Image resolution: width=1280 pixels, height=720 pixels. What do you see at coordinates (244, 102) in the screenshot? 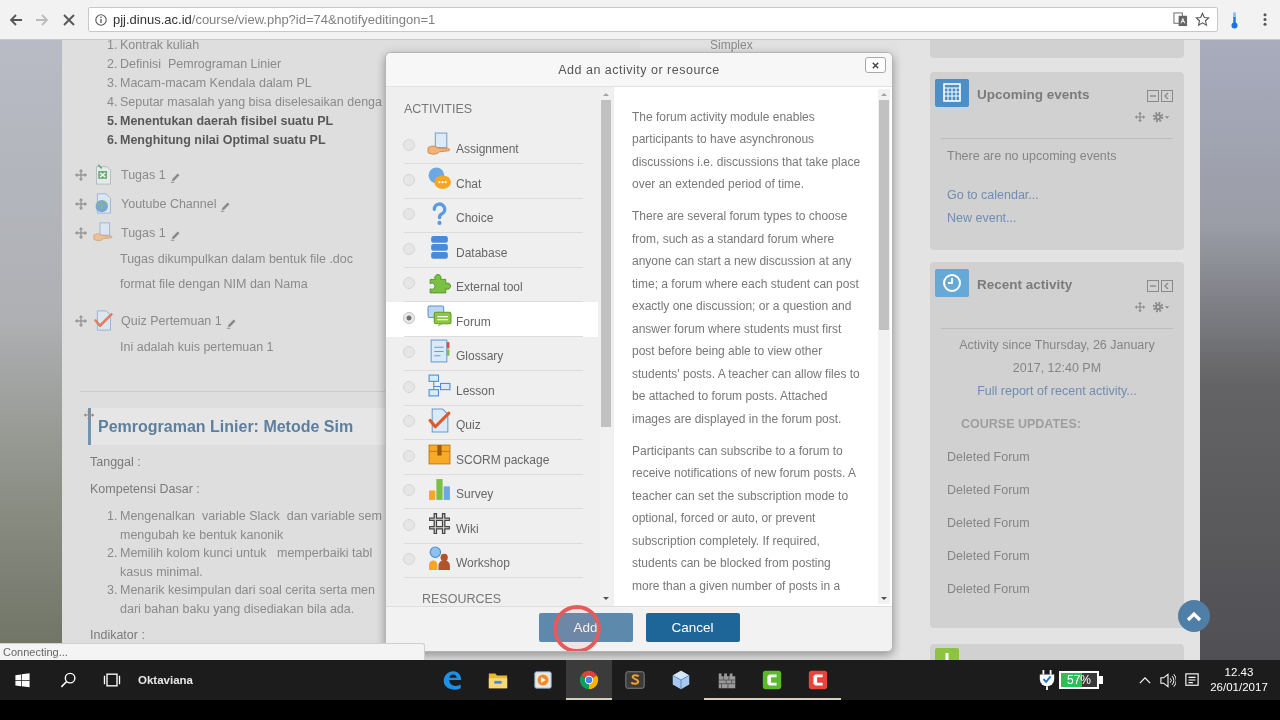
I see `list-item: 4. Seputar masalah yang bisa diselesaikan denga` at bounding box center [244, 102].